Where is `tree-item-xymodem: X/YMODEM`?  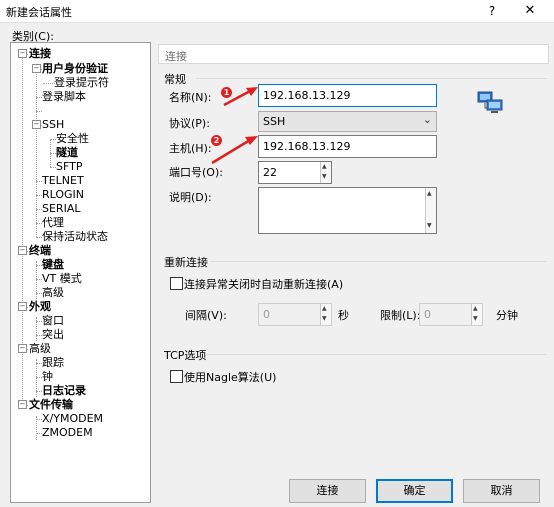 tree-item-xymodem: X/YMODEM is located at coordinates (72, 419).